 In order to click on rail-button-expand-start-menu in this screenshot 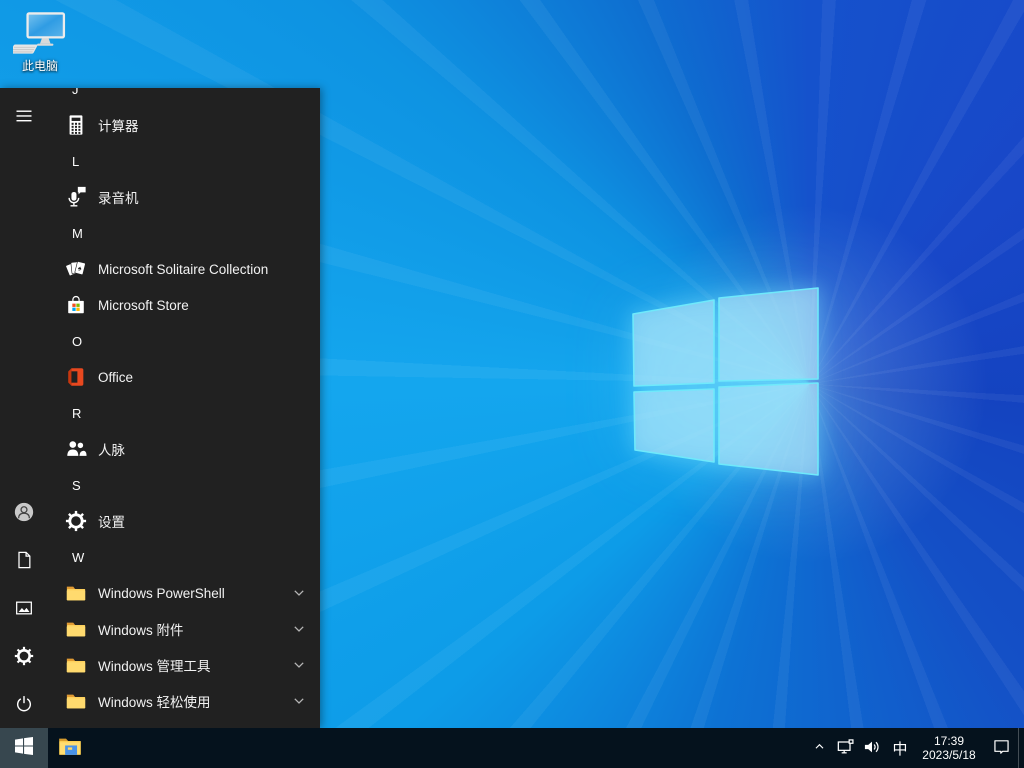, I will do `click(24, 116)`.